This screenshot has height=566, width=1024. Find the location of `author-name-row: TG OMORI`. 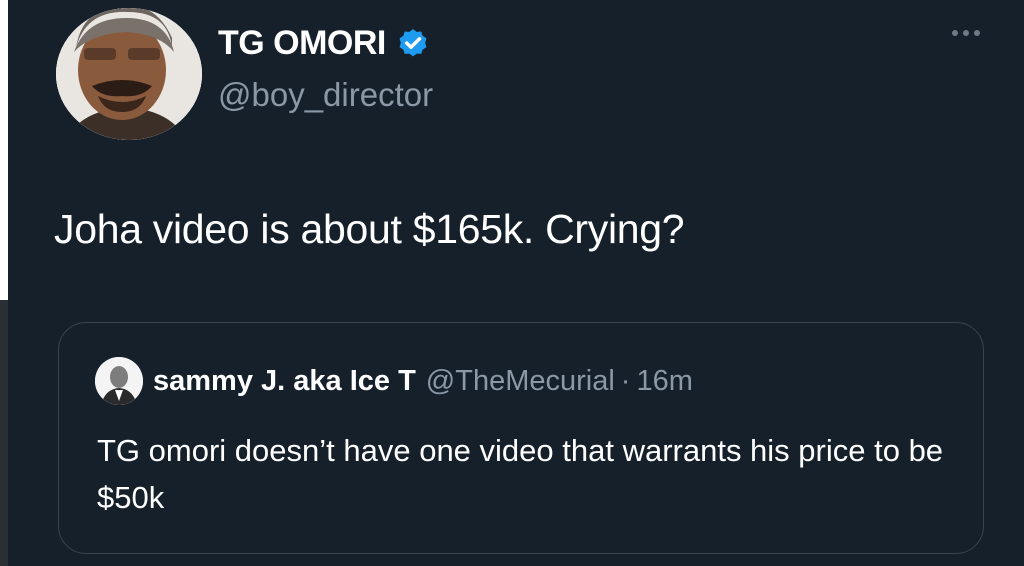

author-name-row: TG OMORI is located at coordinates (324, 43).